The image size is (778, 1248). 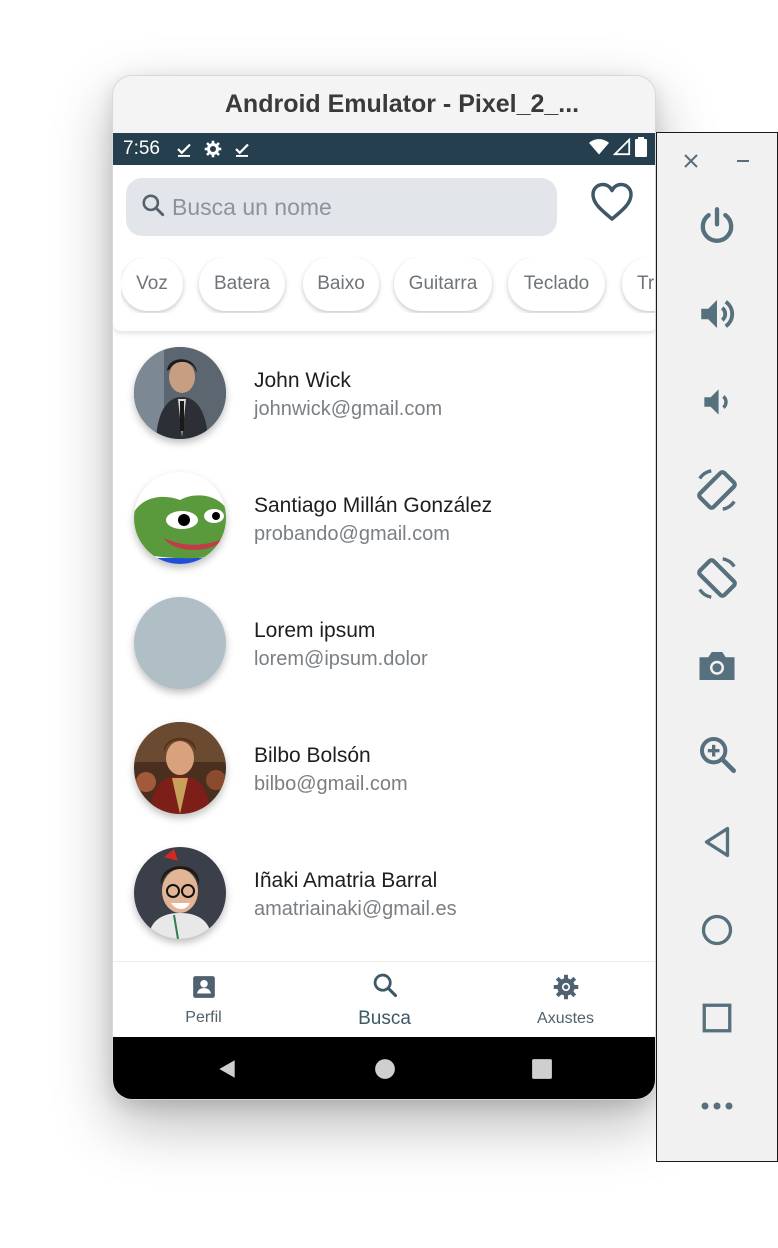 I want to click on volume-up-button, so click(x=717, y=316).